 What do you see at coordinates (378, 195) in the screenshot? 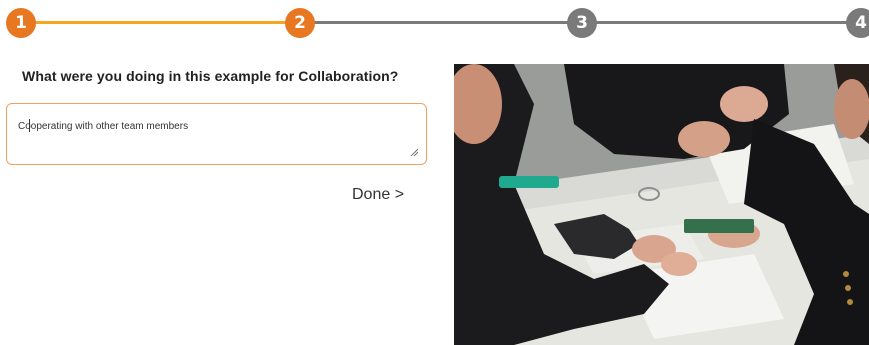
I see `done-button: Done >` at bounding box center [378, 195].